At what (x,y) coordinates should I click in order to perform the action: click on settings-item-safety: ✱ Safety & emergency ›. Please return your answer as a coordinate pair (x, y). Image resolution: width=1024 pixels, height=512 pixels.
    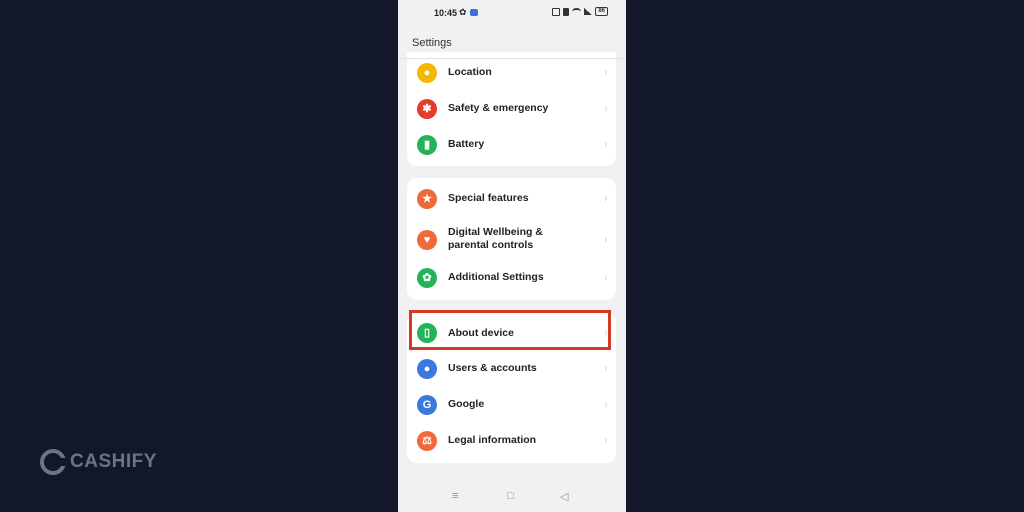
    Looking at the image, I should click on (511, 109).